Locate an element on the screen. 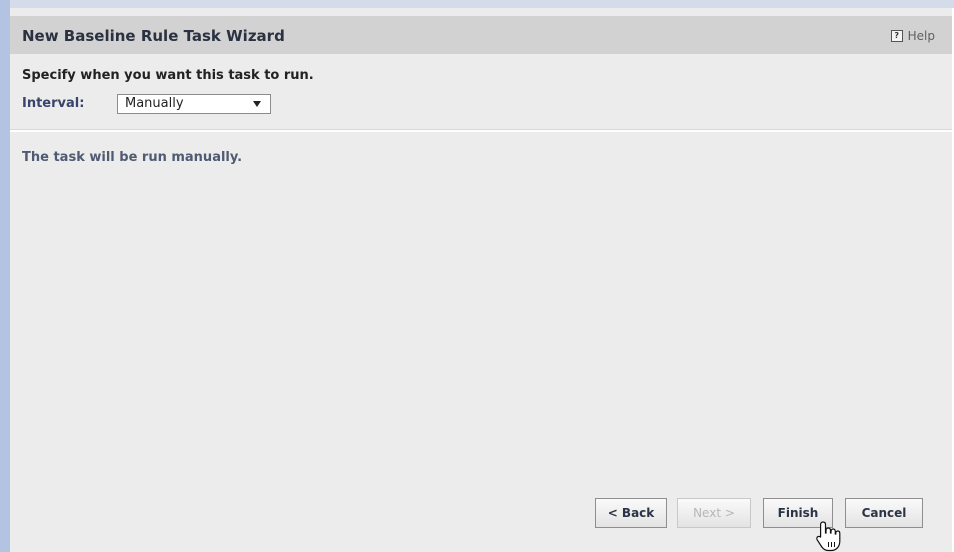 This screenshot has height=552, width=954. interval-selected-value: Manually is located at coordinates (154, 103).